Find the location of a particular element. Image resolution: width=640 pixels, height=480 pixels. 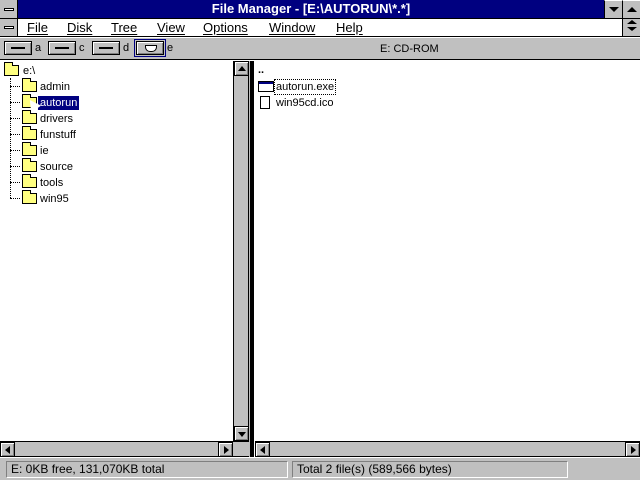

tree-folder-label: admin is located at coordinates (55, 87).